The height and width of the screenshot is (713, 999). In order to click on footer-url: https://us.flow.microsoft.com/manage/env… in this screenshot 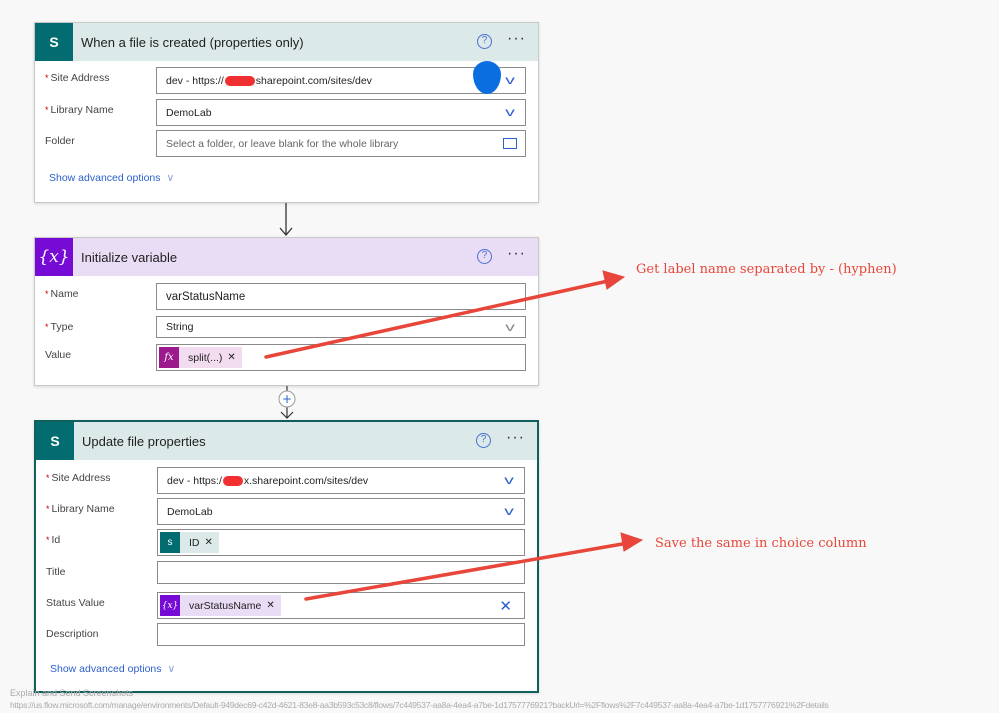, I will do `click(419, 705)`.